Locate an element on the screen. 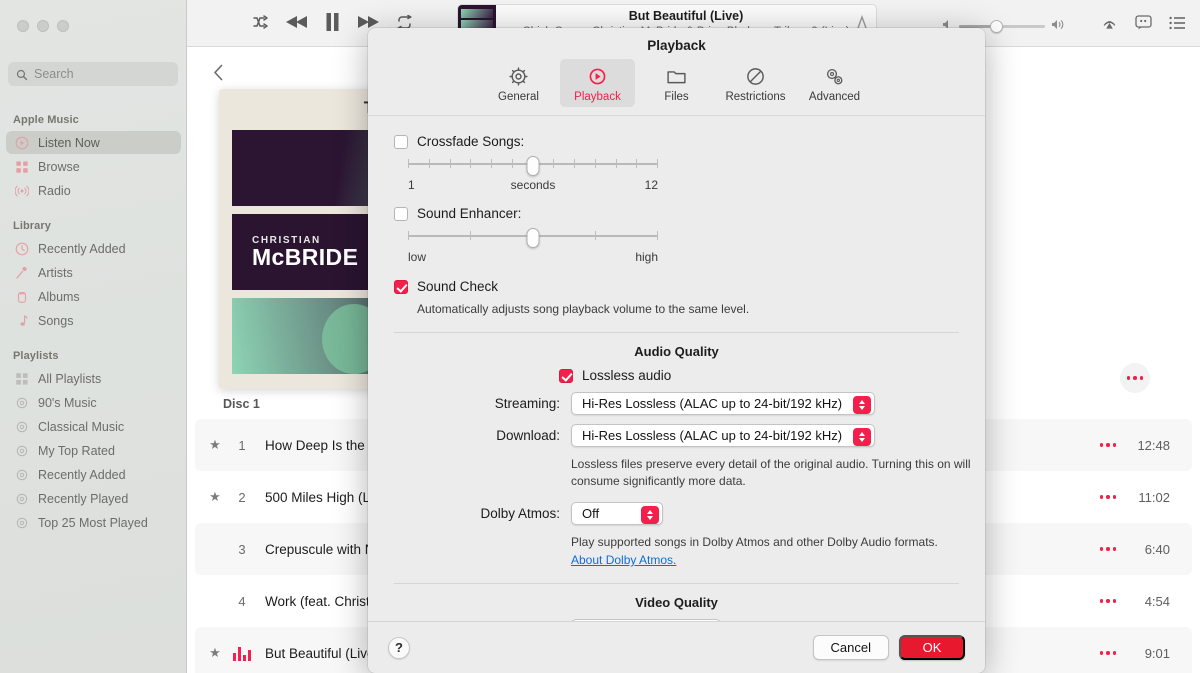 This screenshot has width=1200, height=673. lossless-audio-row: Lossless audio is located at coordinates (759, 375).